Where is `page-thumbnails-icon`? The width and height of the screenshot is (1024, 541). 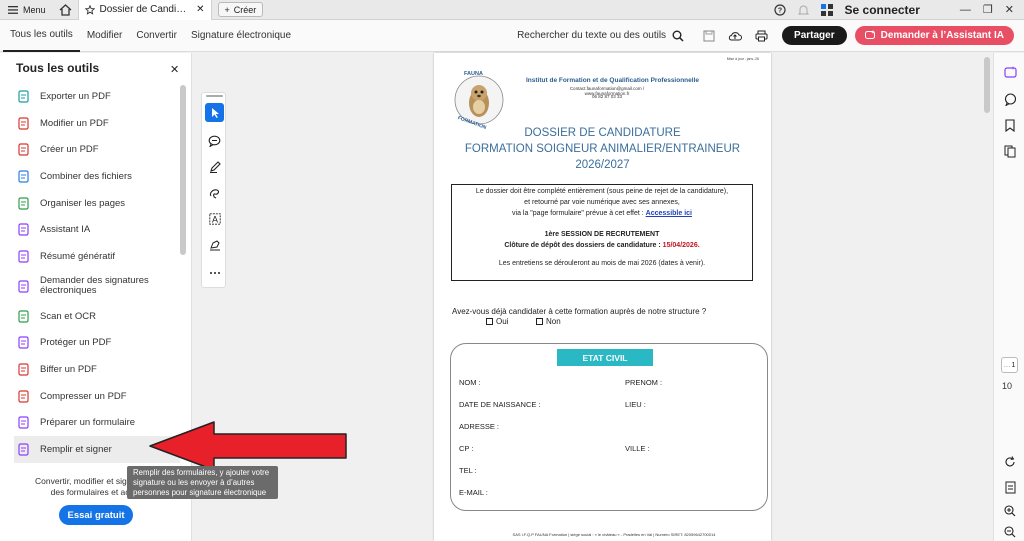 page-thumbnails-icon is located at coordinates (1010, 151).